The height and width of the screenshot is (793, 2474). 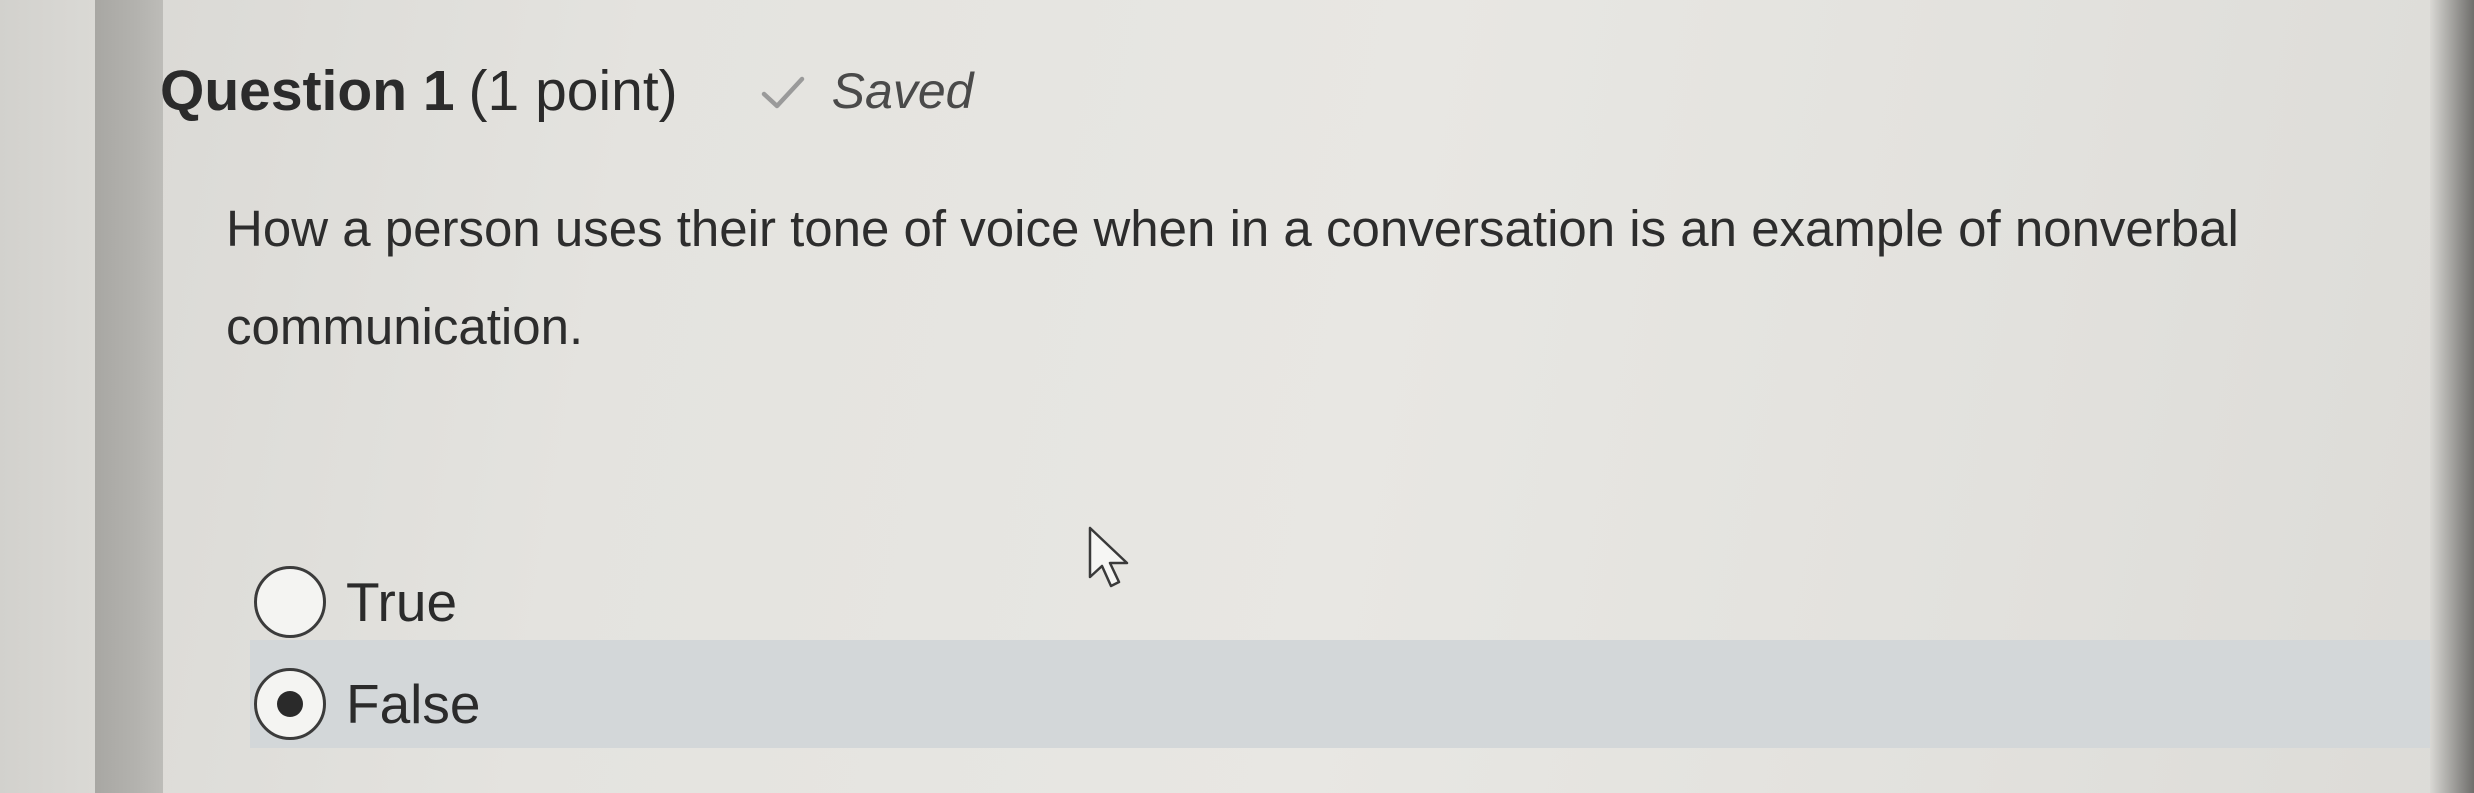 I want to click on saved-status: Saved, so click(x=902, y=91).